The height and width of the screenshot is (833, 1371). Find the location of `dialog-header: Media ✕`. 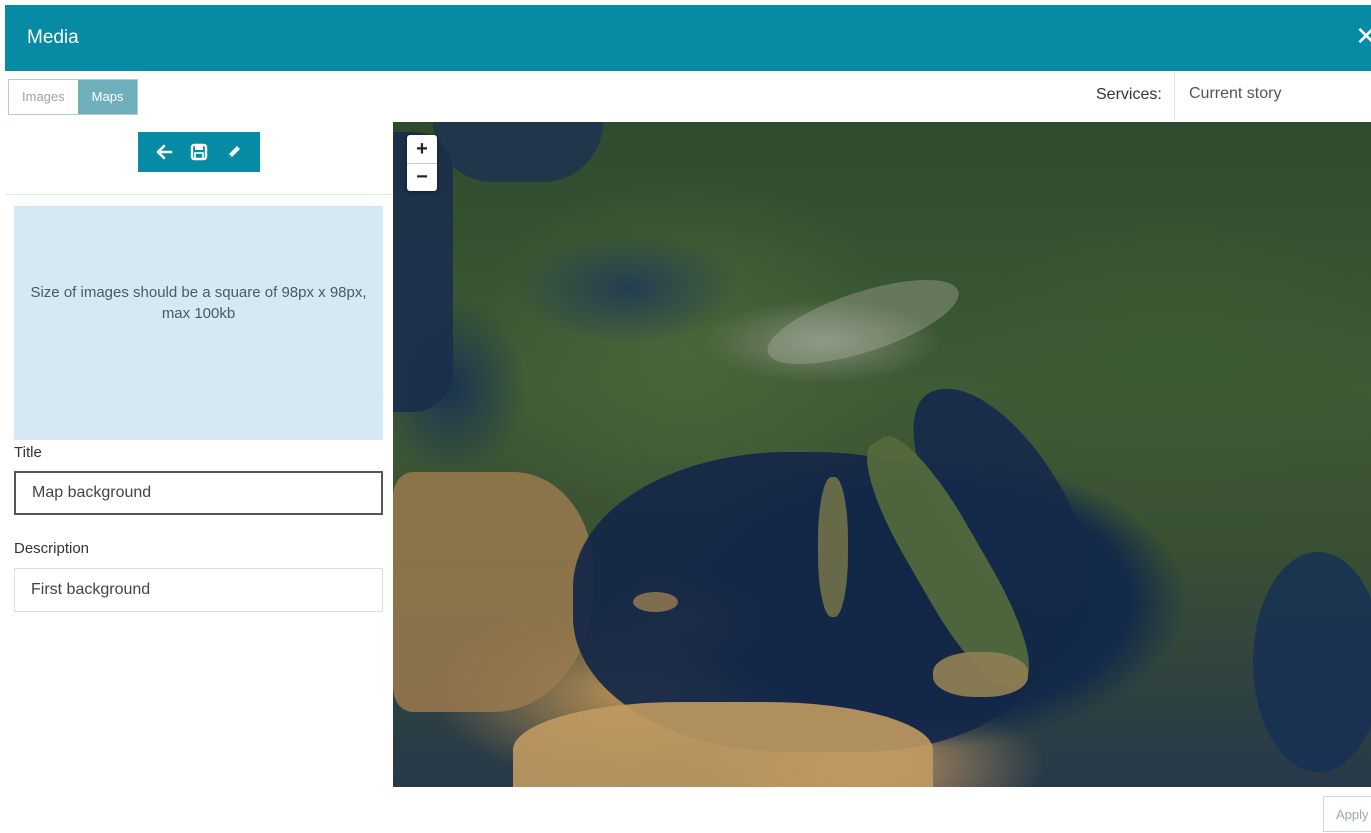

dialog-header: Media ✕ is located at coordinates (688, 38).